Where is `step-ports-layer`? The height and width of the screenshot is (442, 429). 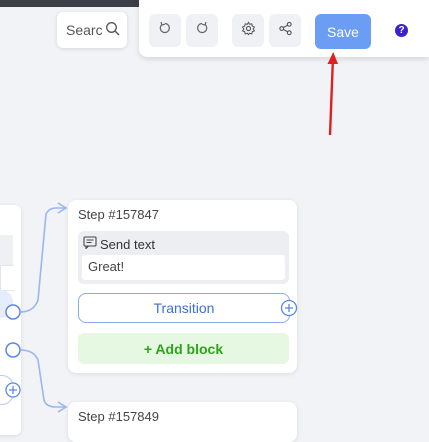
step-ports-layer is located at coordinates (309, 184).